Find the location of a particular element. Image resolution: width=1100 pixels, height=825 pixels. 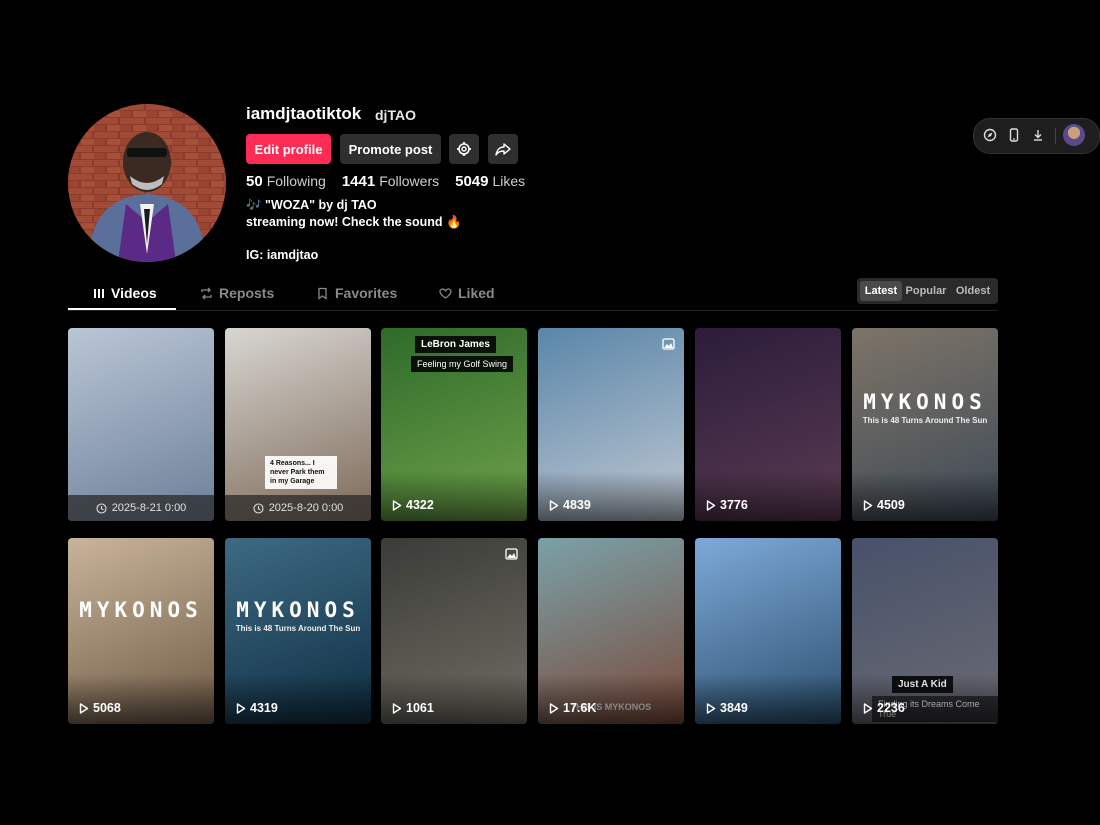

video-card: 3849 is located at coordinates (768, 631).